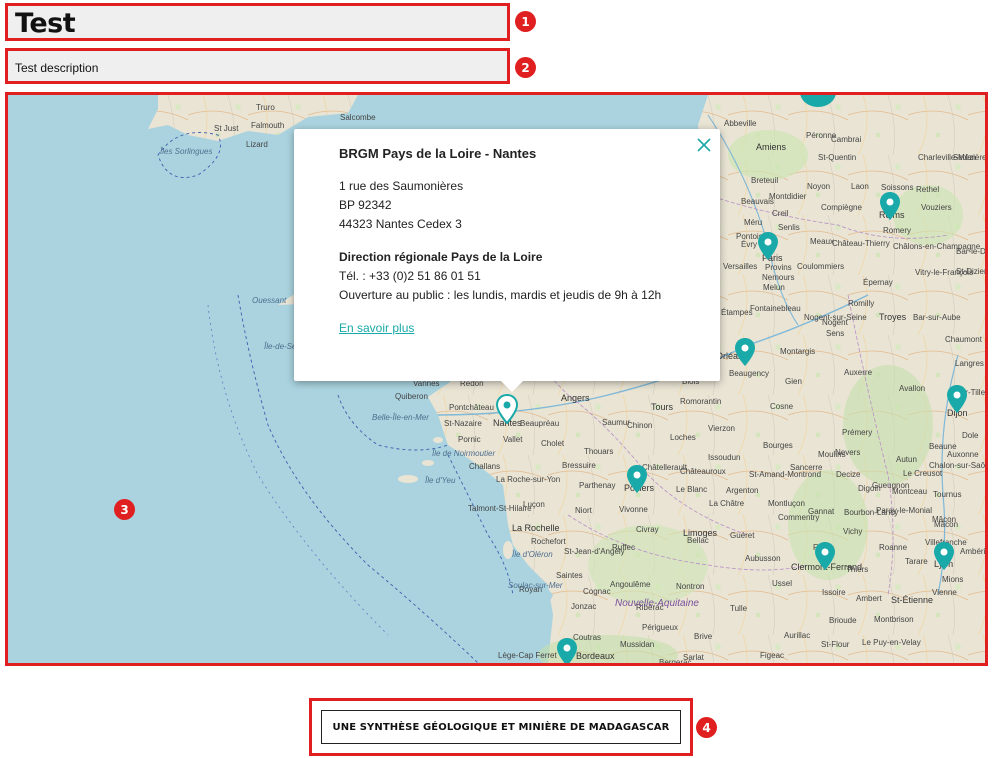 The width and height of the screenshot is (993, 758). Describe the element at coordinates (853, 531) in the screenshot. I see `map-label: Vichy` at that location.